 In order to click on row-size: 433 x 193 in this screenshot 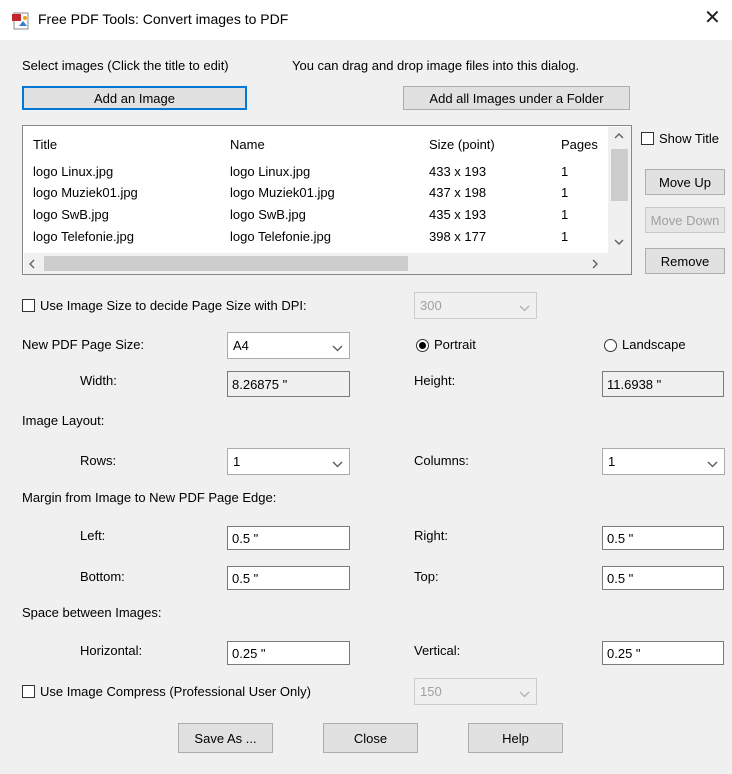, I will do `click(458, 171)`.